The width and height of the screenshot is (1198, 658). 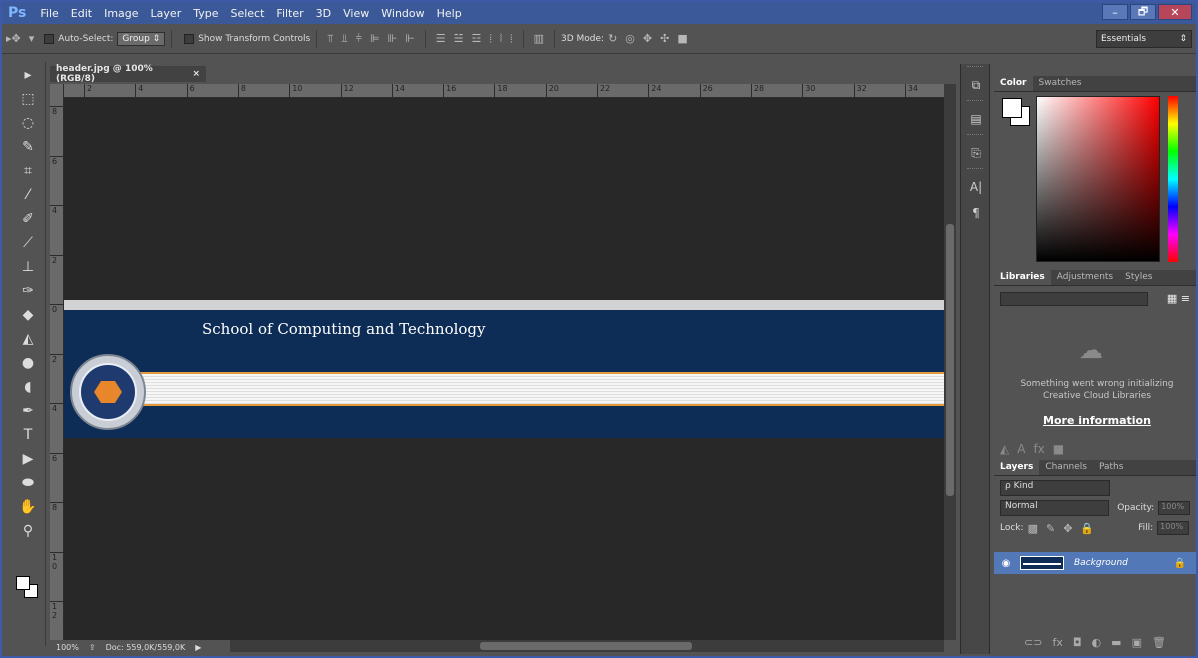 I want to click on marquee-tool-icon: ⬚, so click(x=28, y=99).